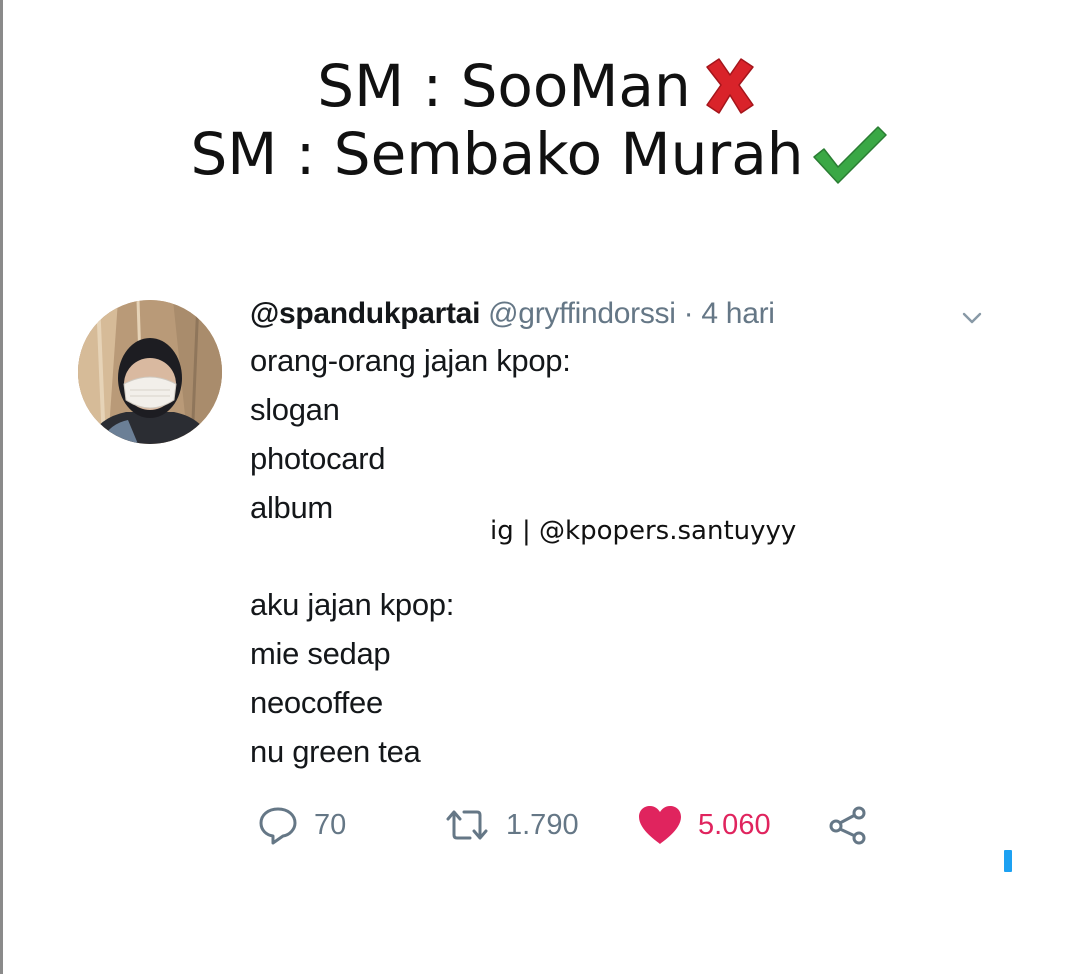 This screenshot has width=1080, height=974. What do you see at coordinates (352, 604) in the screenshot?
I see `tweet-line: aku jajan kpop:` at bounding box center [352, 604].